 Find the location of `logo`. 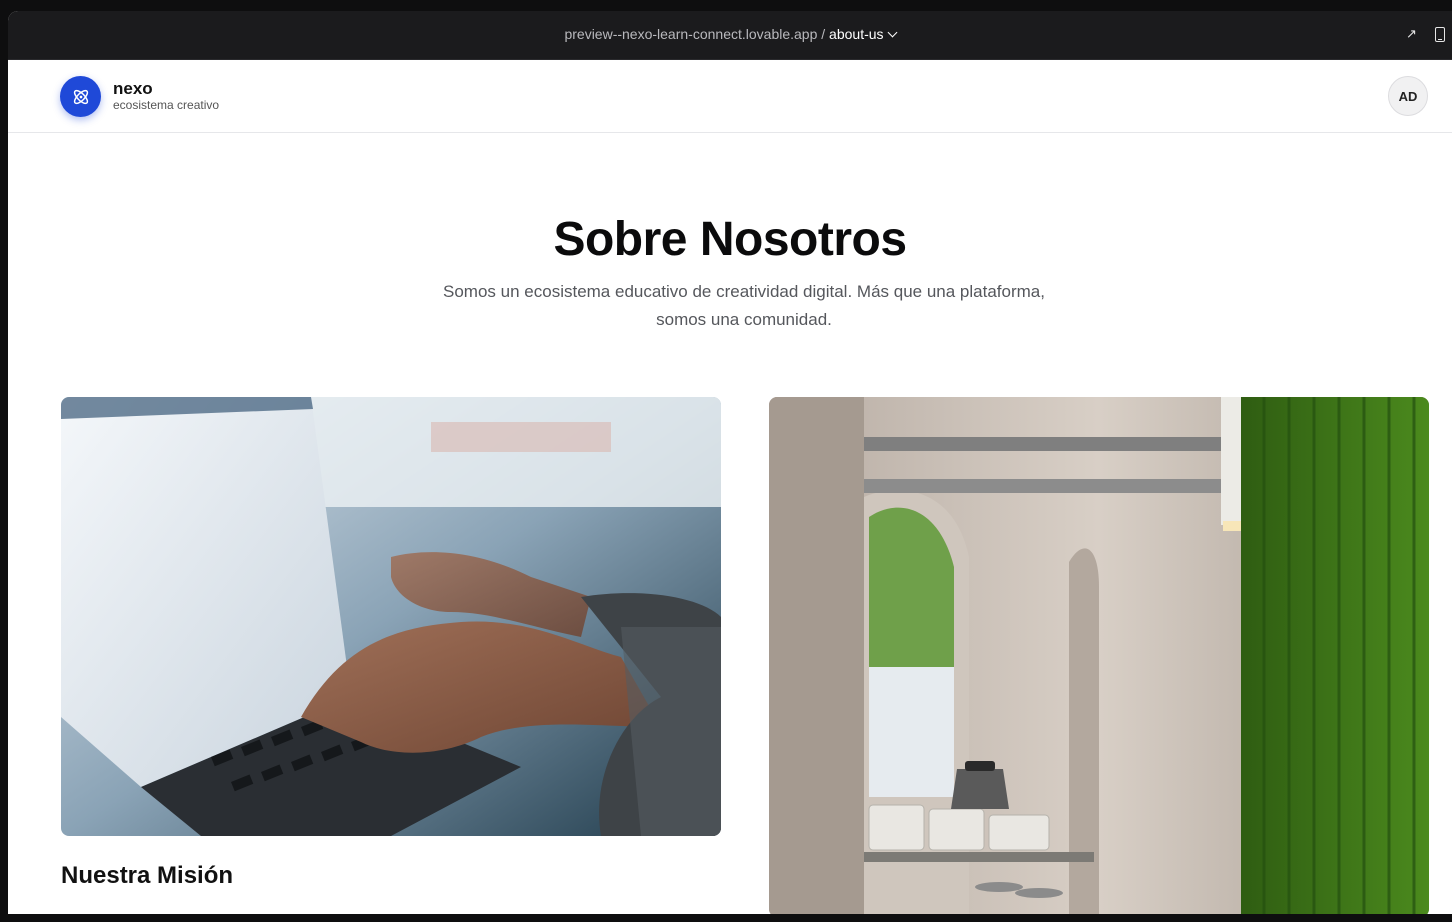

logo is located at coordinates (80, 96).